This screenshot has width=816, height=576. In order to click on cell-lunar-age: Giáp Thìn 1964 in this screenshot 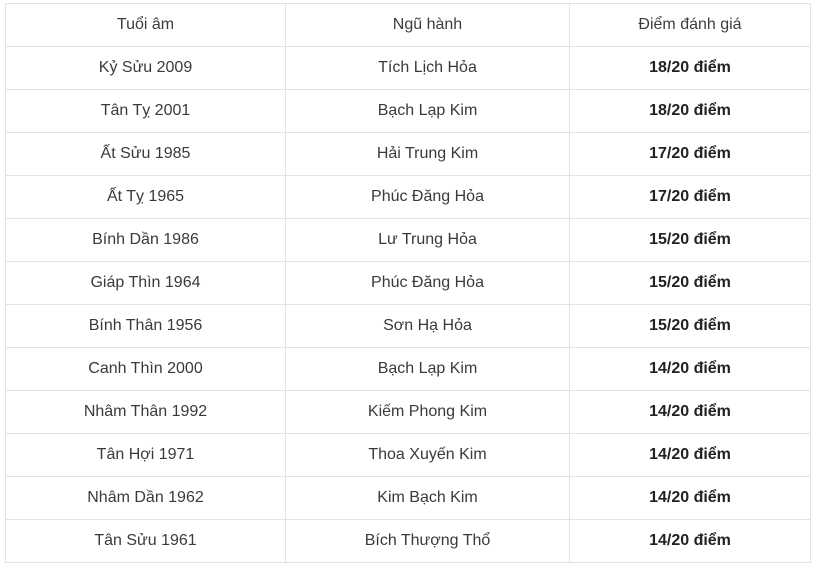, I will do `click(145, 283)`.